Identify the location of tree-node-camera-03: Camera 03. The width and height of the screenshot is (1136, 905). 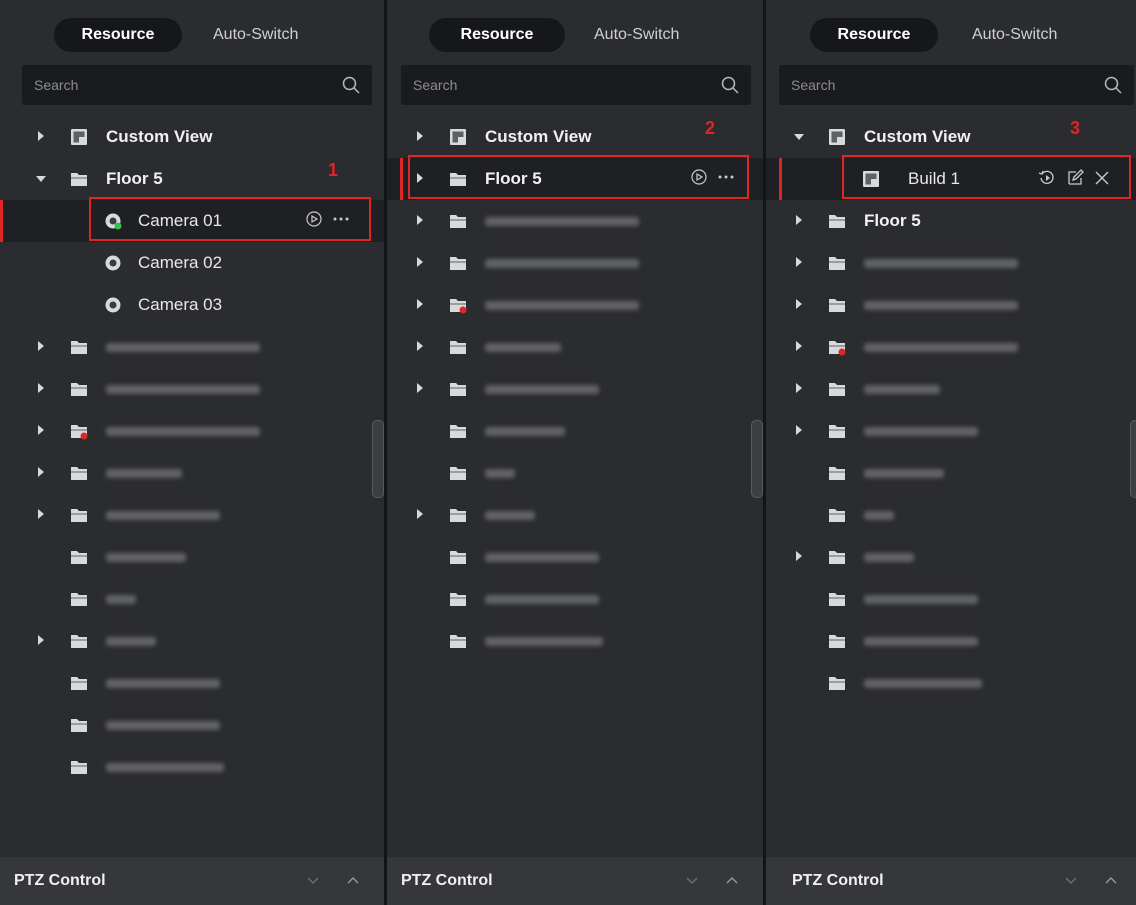
(192, 305).